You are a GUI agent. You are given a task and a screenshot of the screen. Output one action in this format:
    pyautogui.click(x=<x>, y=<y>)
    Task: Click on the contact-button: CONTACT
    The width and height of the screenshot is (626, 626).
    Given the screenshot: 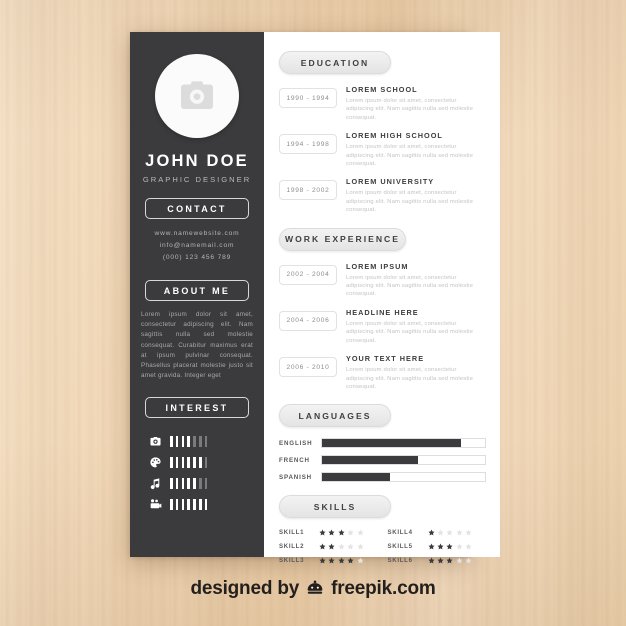 What is the action you would take?
    pyautogui.click(x=197, y=208)
    